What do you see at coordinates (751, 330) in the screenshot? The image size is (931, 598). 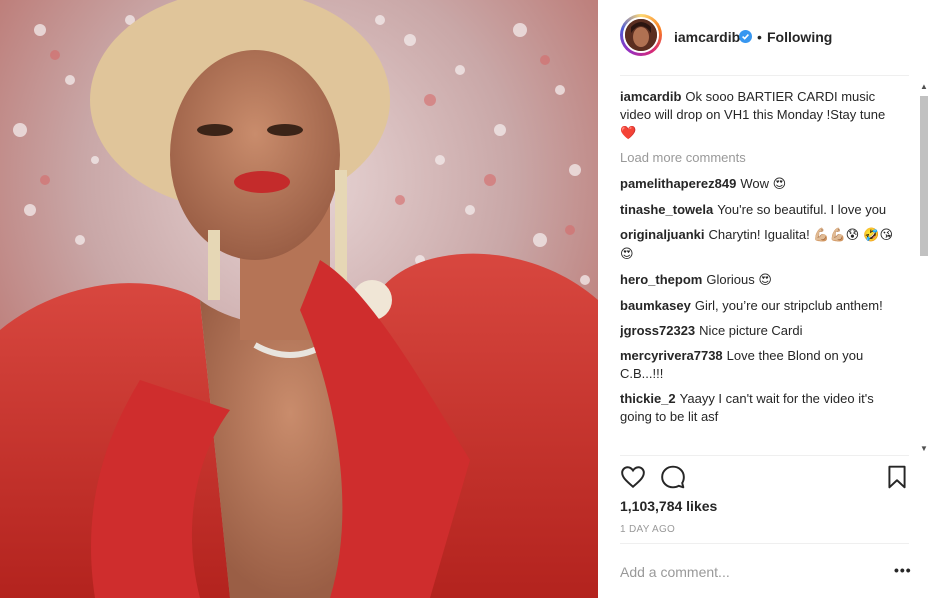 I see `comment-text: Nice picture Cardi` at bounding box center [751, 330].